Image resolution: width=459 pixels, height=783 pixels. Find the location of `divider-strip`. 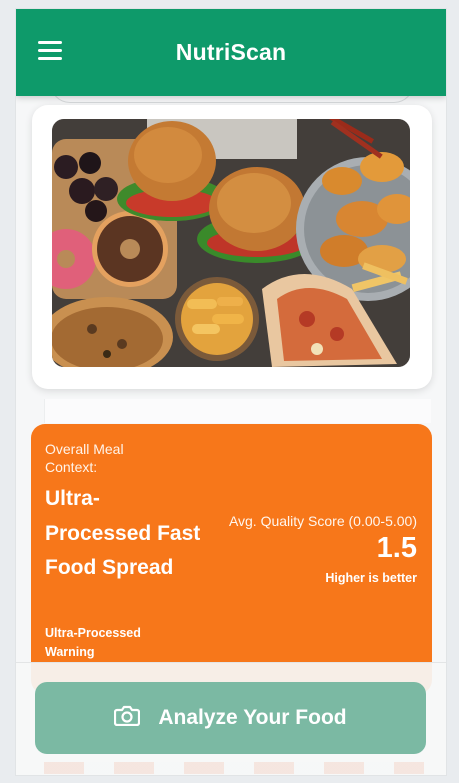

divider-strip is located at coordinates (237, 411).